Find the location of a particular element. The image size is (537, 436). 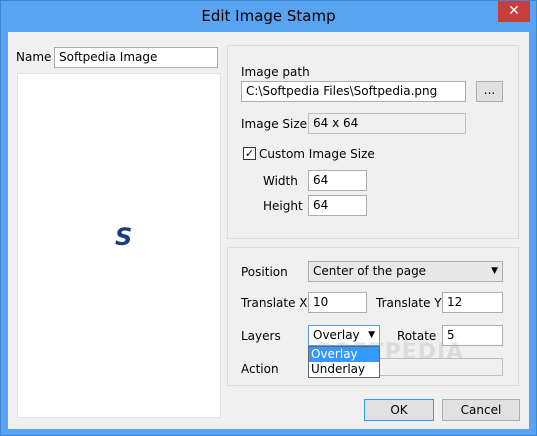

cancel-button: Cancel is located at coordinates (481, 410).